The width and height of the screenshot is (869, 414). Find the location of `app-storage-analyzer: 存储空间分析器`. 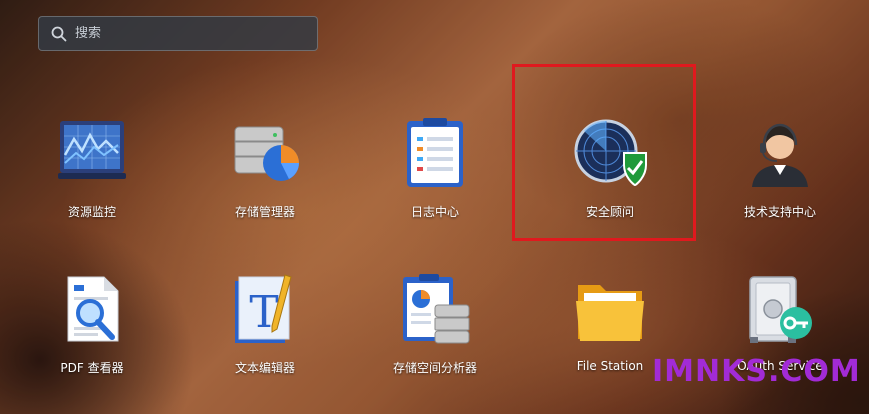

app-storage-analyzer: 存储空间分析器 is located at coordinates (435, 341).